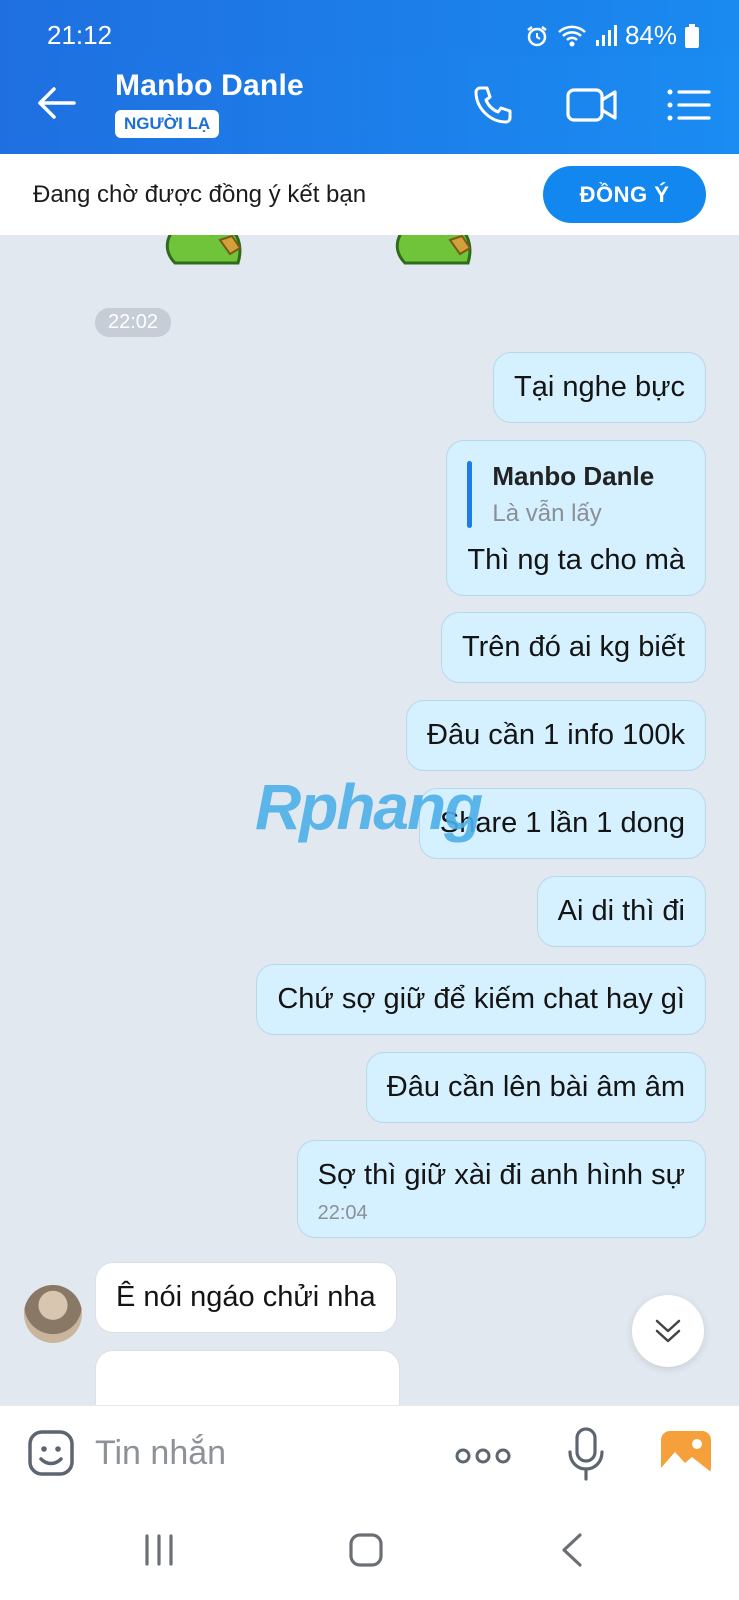 The width and height of the screenshot is (739, 1600). I want to click on message-bubble: Đâu cần lên bài âm âm, so click(535, 1087).